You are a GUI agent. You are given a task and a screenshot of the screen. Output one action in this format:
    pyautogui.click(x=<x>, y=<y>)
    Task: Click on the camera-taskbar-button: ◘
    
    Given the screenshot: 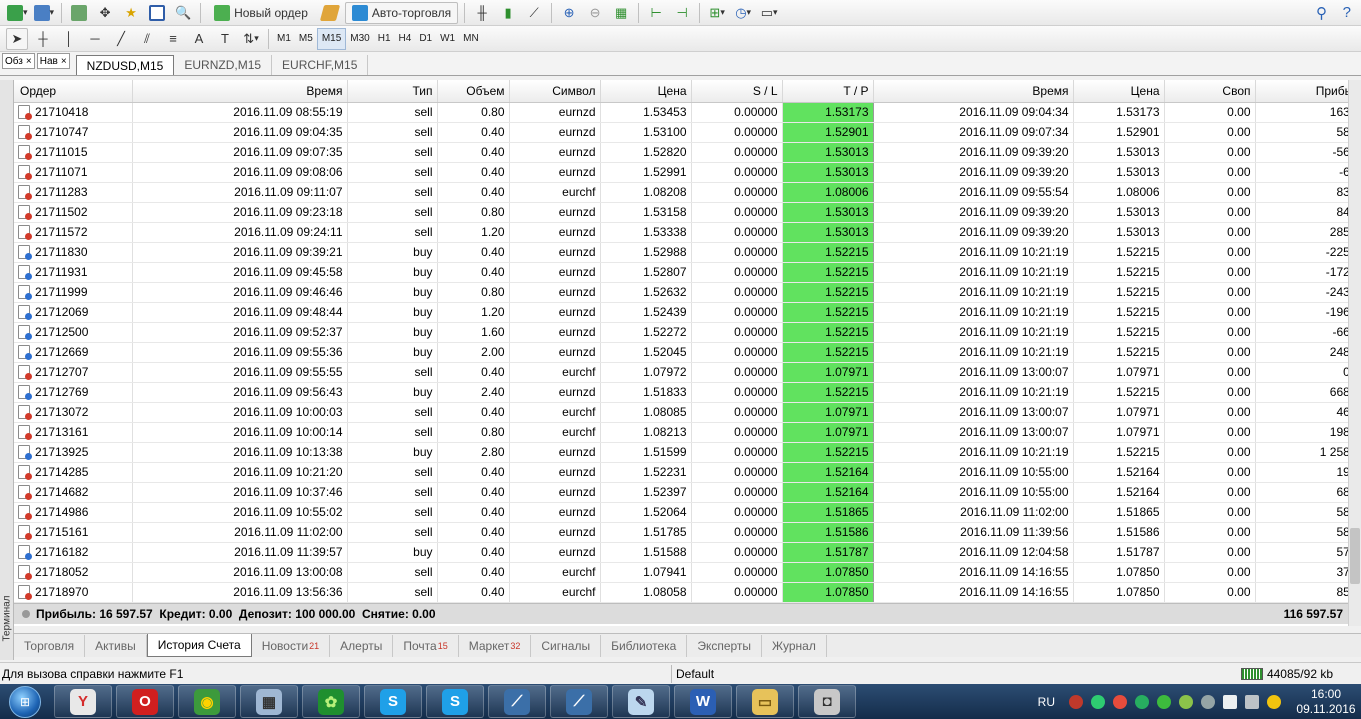 What is the action you would take?
    pyautogui.click(x=827, y=701)
    